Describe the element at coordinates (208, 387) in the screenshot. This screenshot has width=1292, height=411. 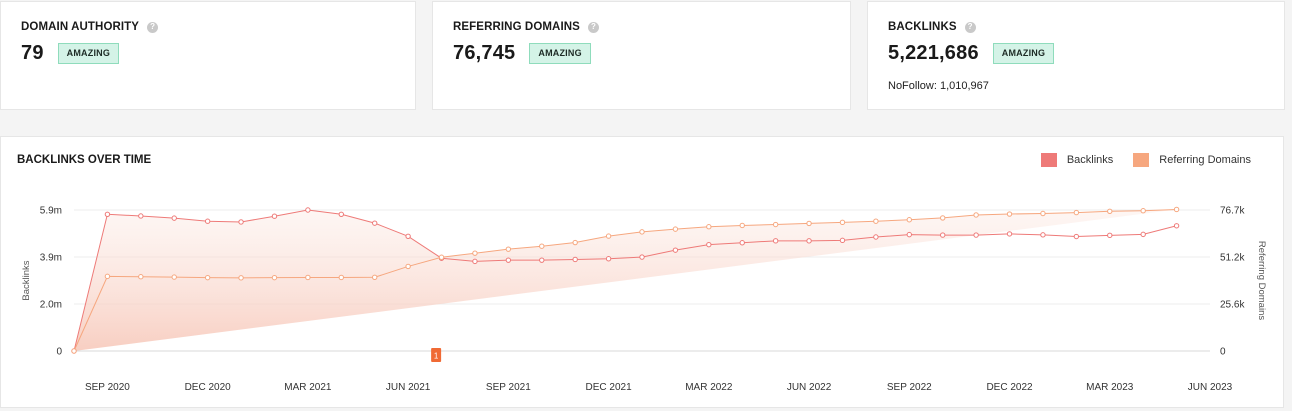
I see `x-tick-label: DEC 2020` at that location.